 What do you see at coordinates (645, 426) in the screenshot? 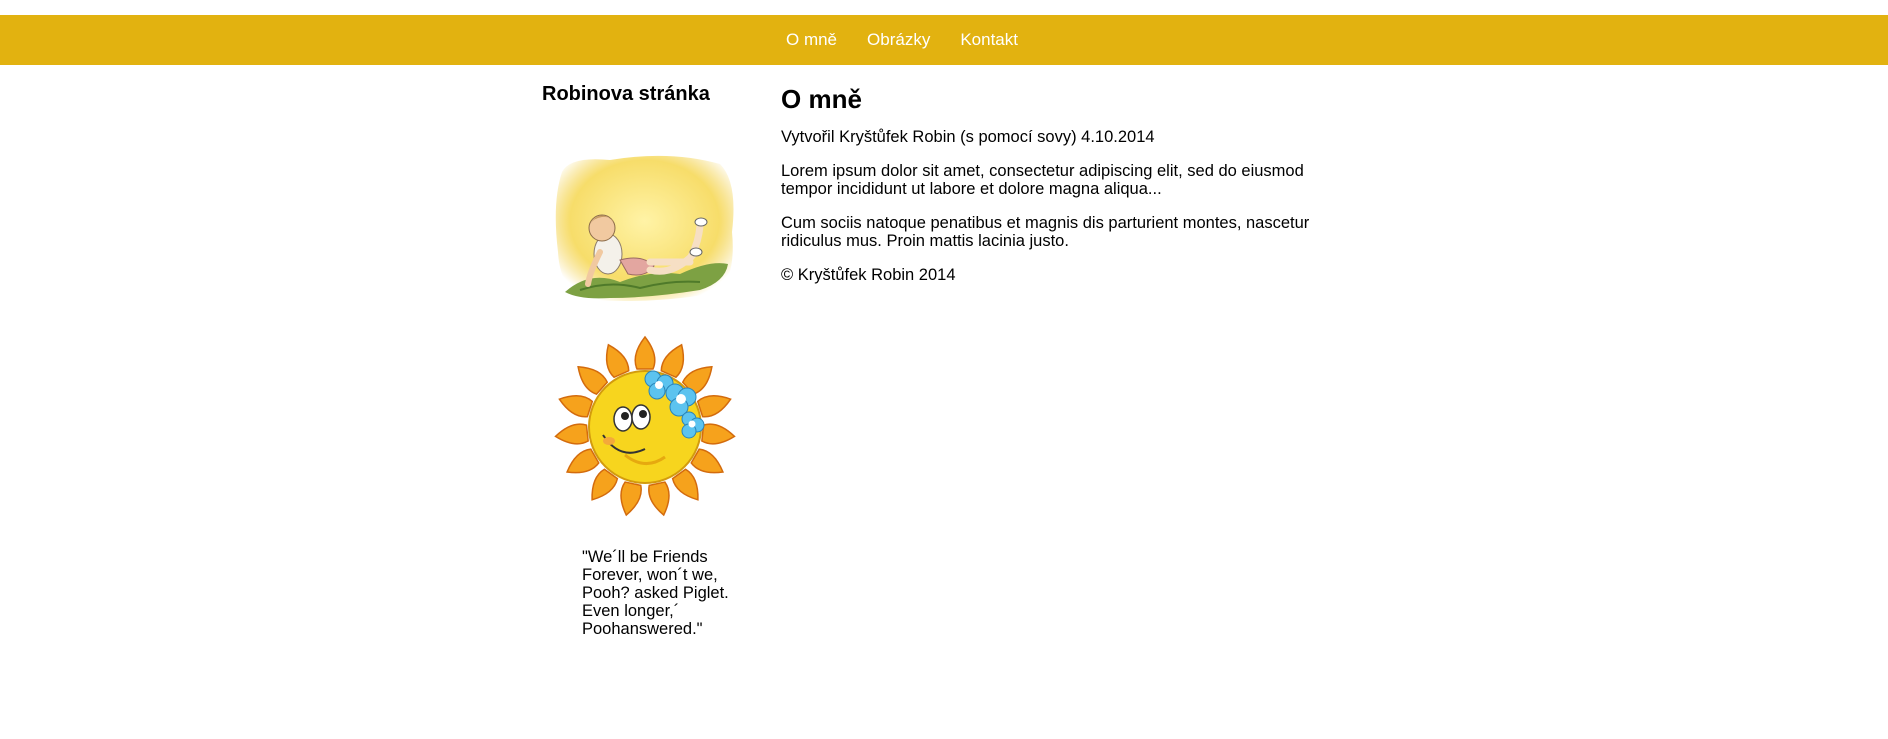
I see `smiling-sun-image` at bounding box center [645, 426].